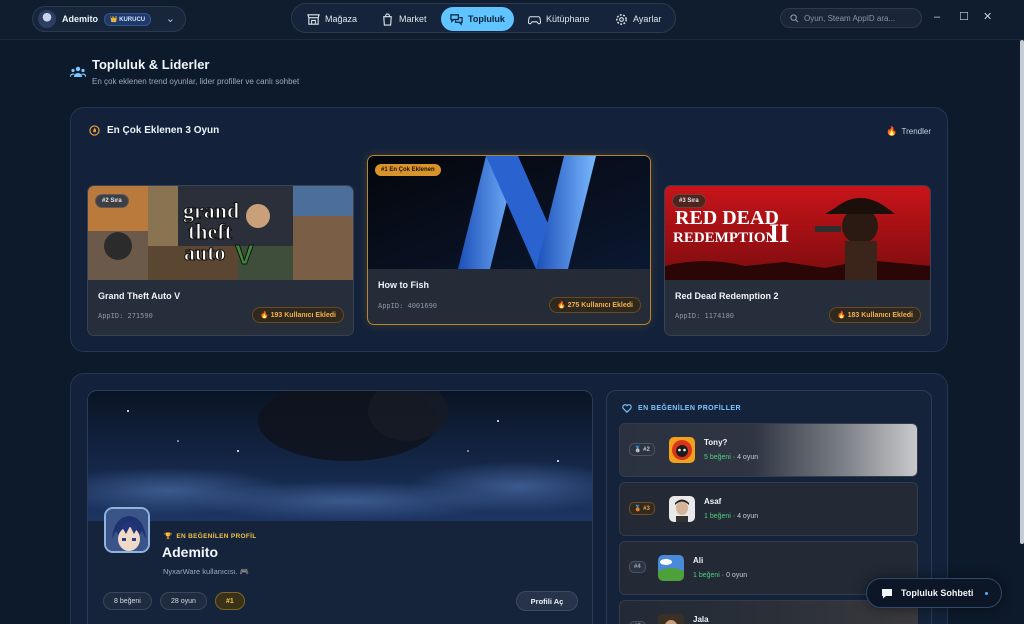 Image resolution: width=1024 pixels, height=624 pixels. I want to click on profile-row: 🥈 #2 Tony? 5 beğeni · 4 oyun, so click(768, 450).